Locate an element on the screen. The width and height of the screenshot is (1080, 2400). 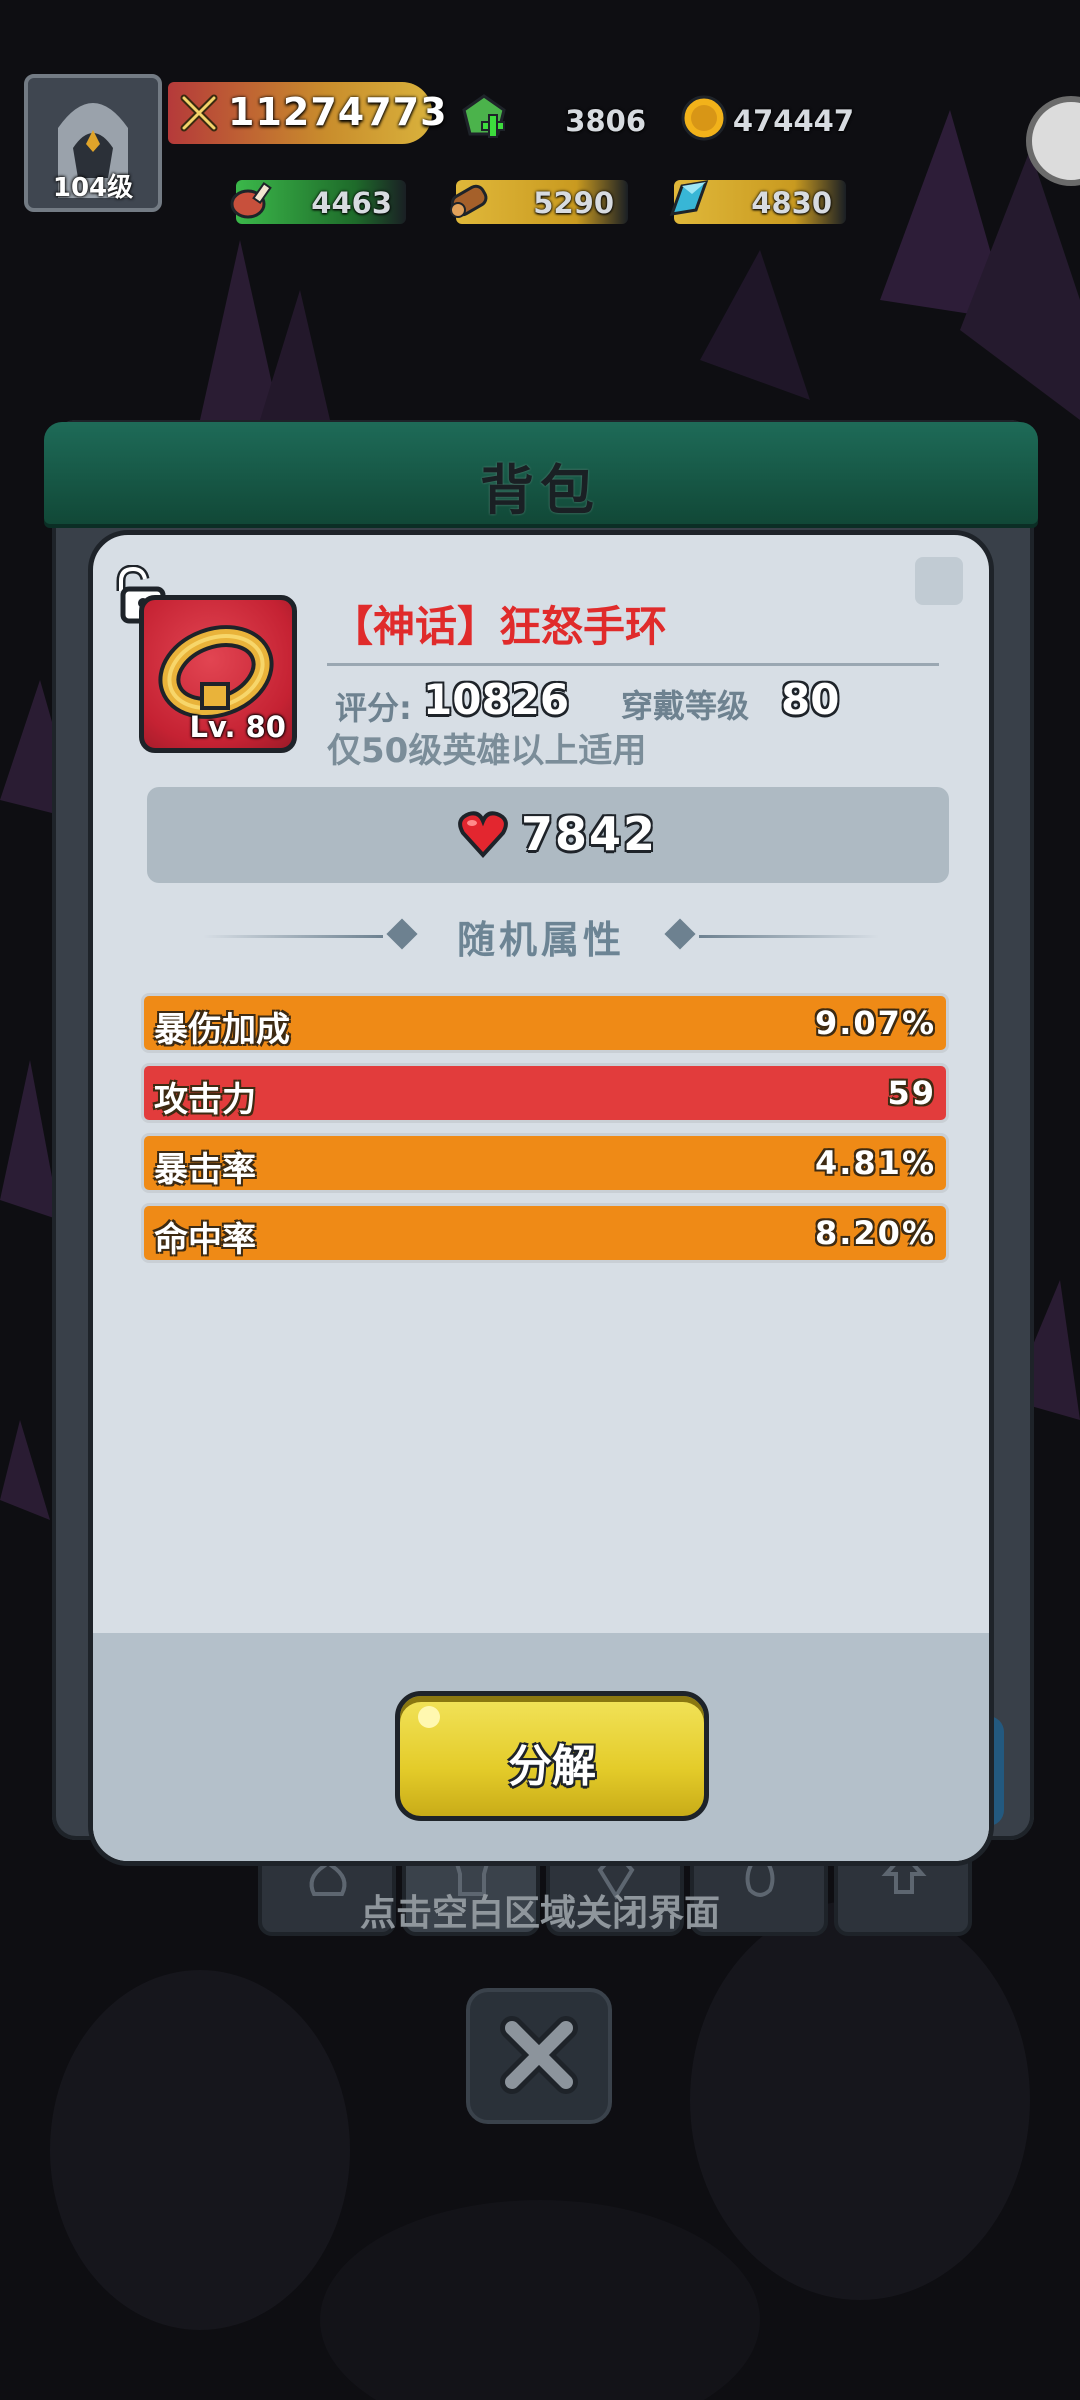
attribute-name: 暴击率 is located at coordinates (205, 1170).